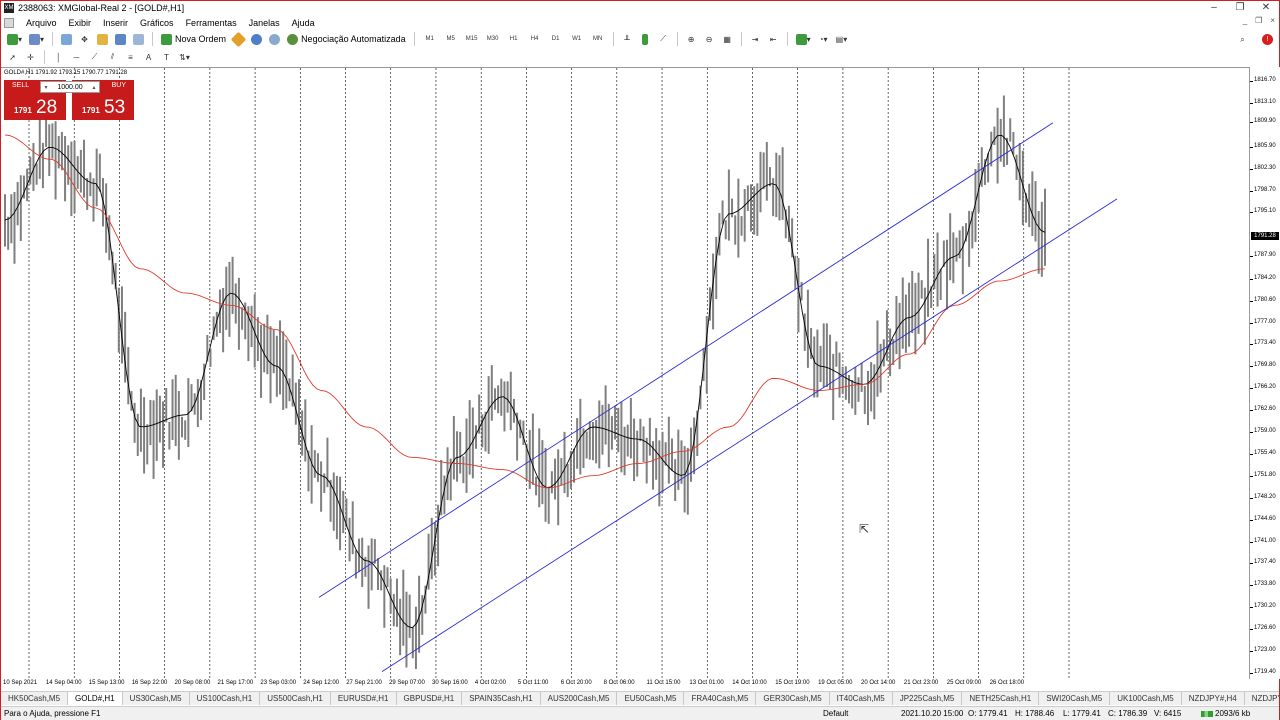  Describe the element at coordinates (823, 39) in the screenshot. I see `periods-icon: ◔▾` at that location.